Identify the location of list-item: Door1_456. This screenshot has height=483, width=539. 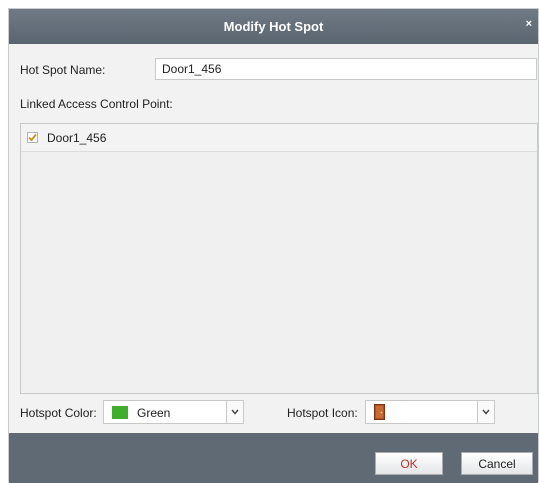
(279, 138).